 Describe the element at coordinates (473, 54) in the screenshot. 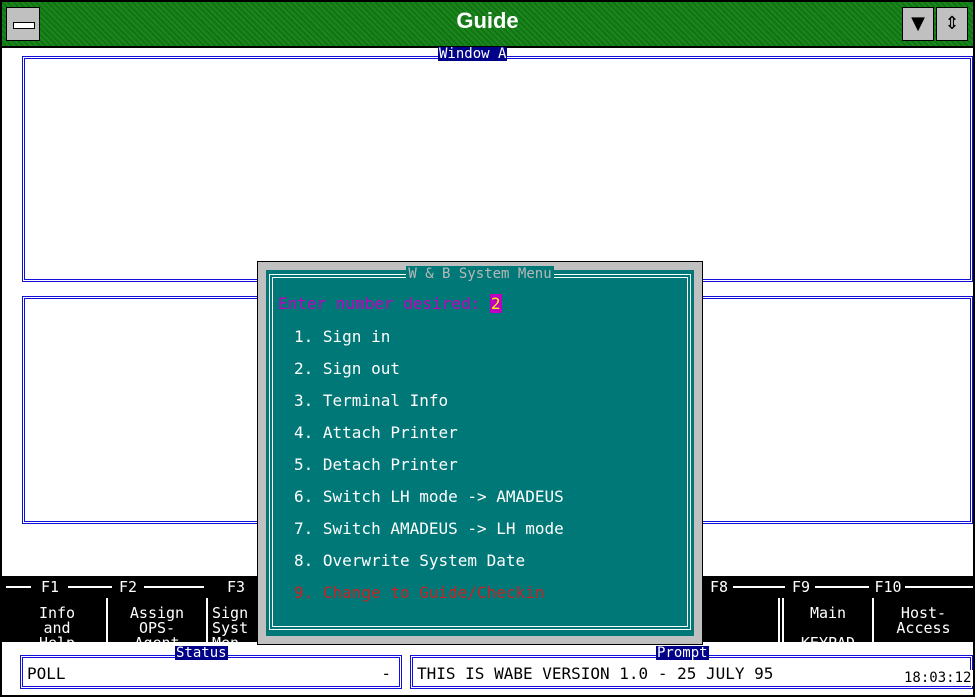

I see `window-a-title: Window A` at that location.